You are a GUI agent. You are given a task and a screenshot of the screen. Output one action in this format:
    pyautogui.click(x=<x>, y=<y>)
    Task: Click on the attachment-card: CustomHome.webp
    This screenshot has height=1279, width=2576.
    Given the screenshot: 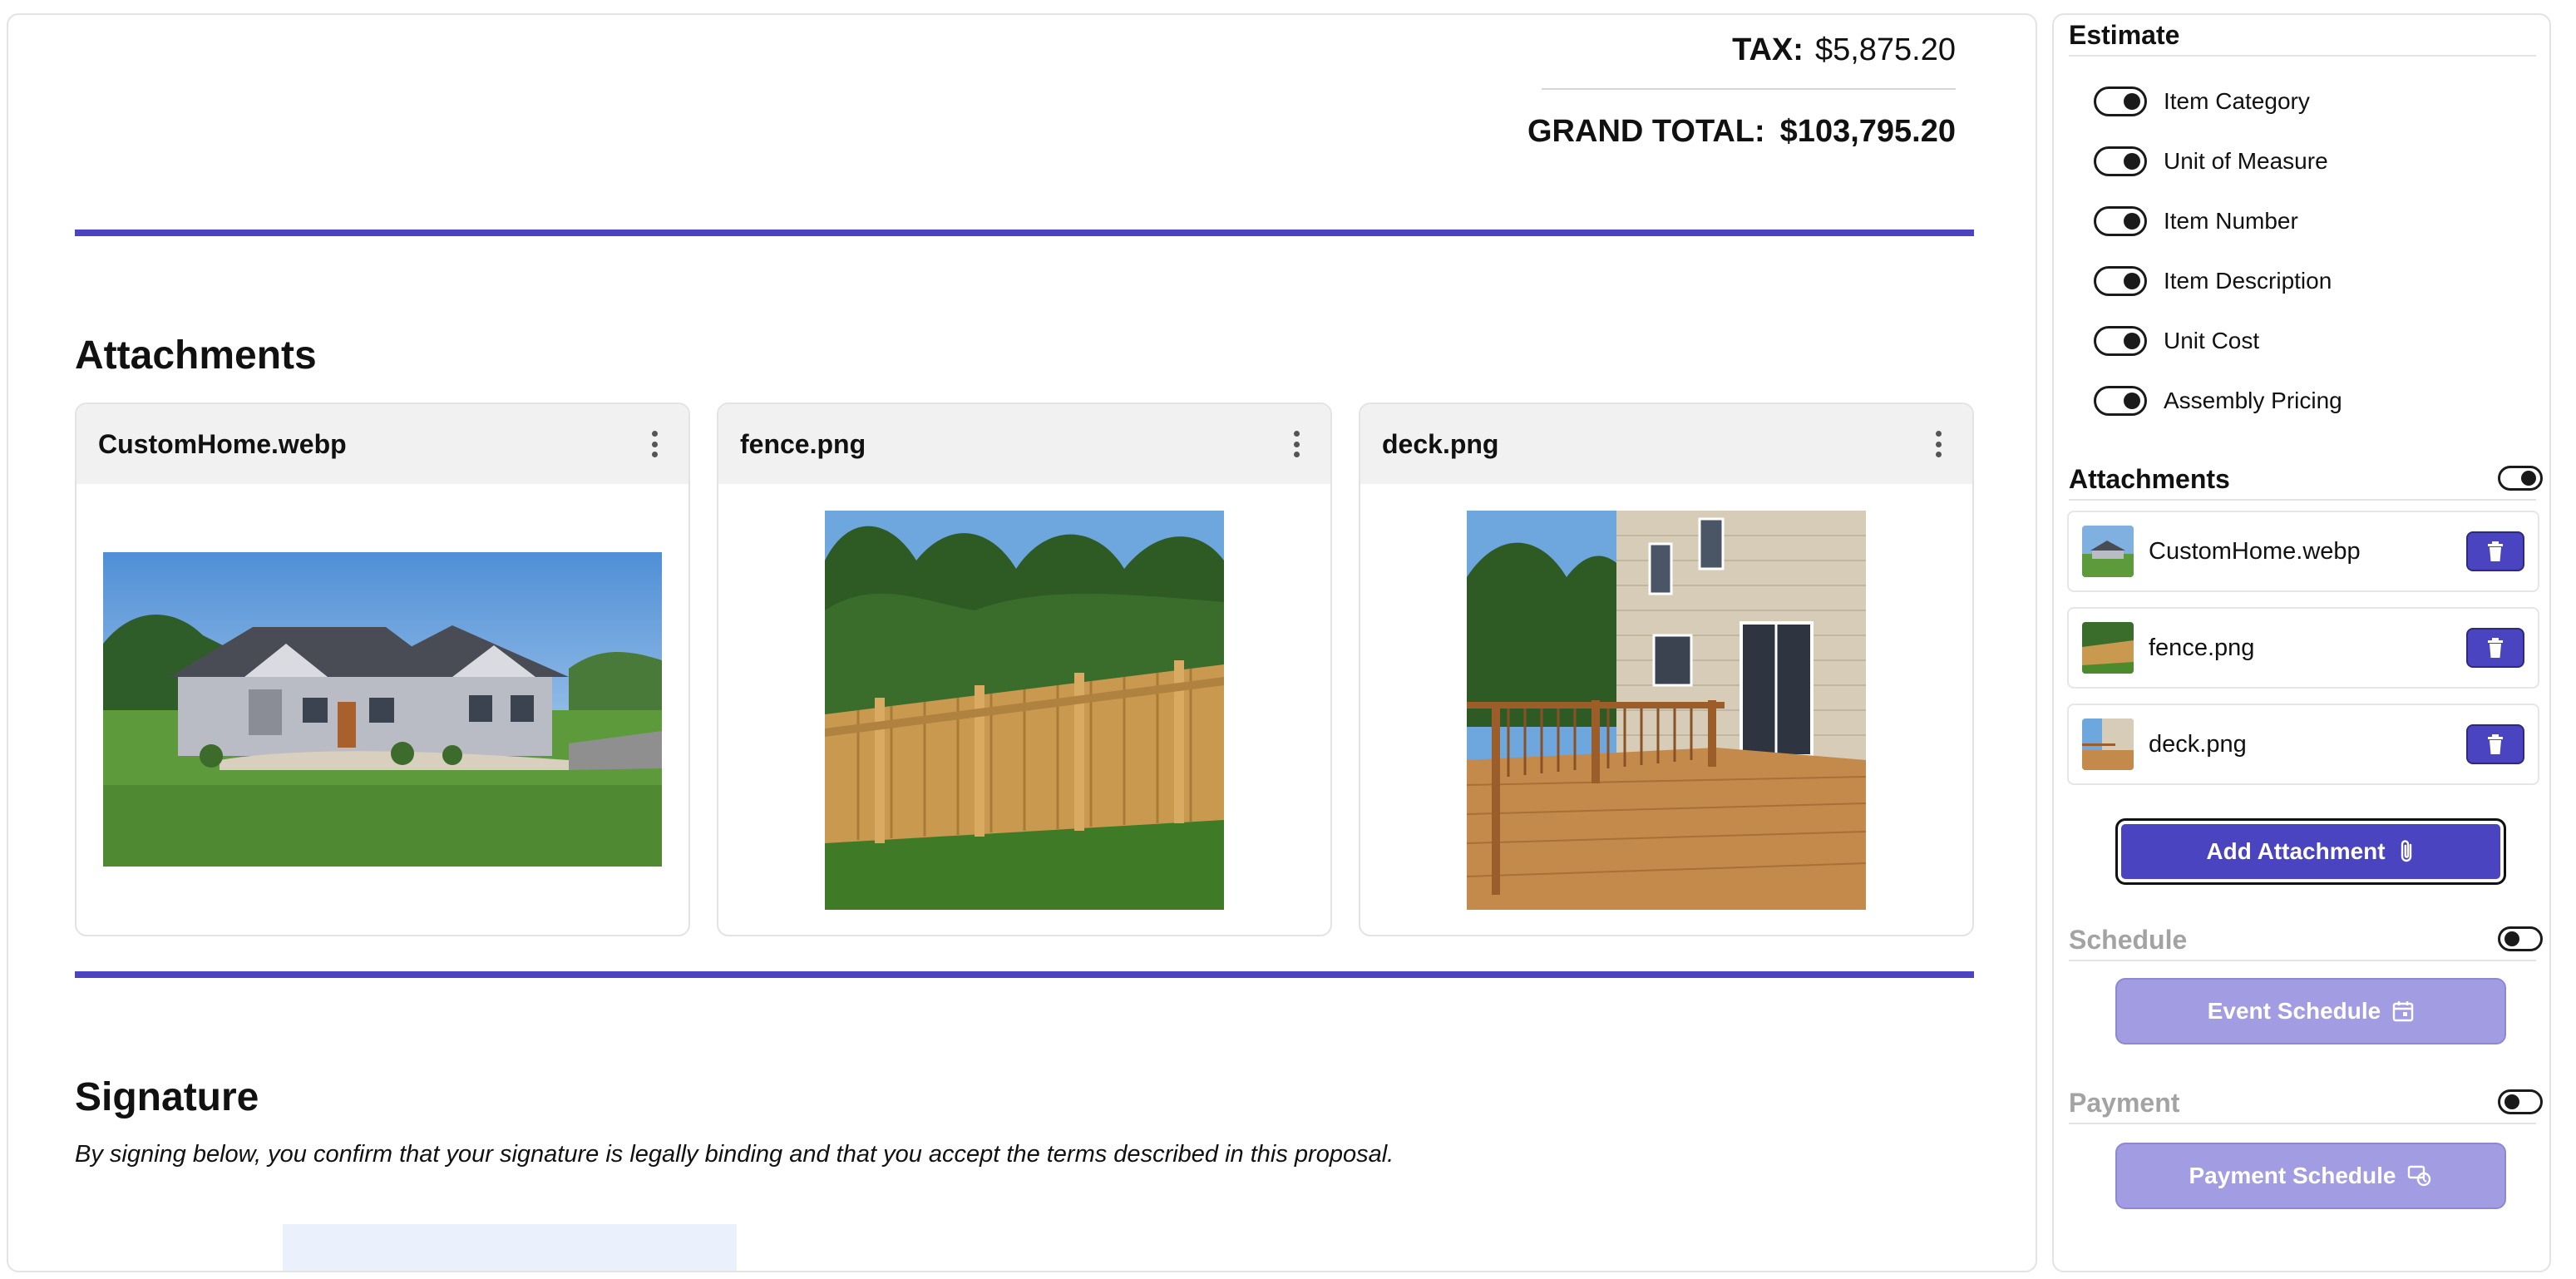 What is the action you would take?
    pyautogui.click(x=382, y=669)
    